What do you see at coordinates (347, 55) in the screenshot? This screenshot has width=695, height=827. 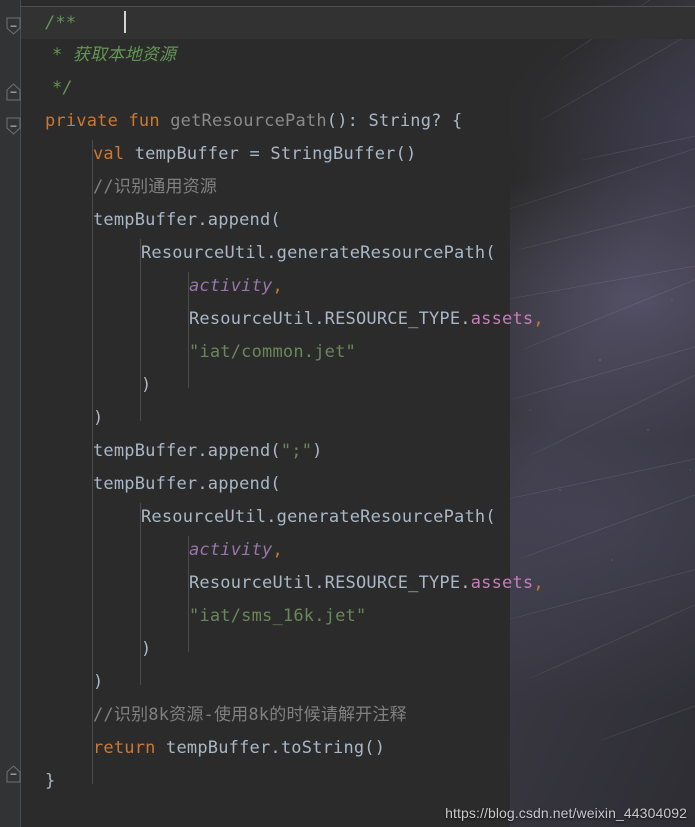 I see `line-doc-text: * 获取本地资源` at bounding box center [347, 55].